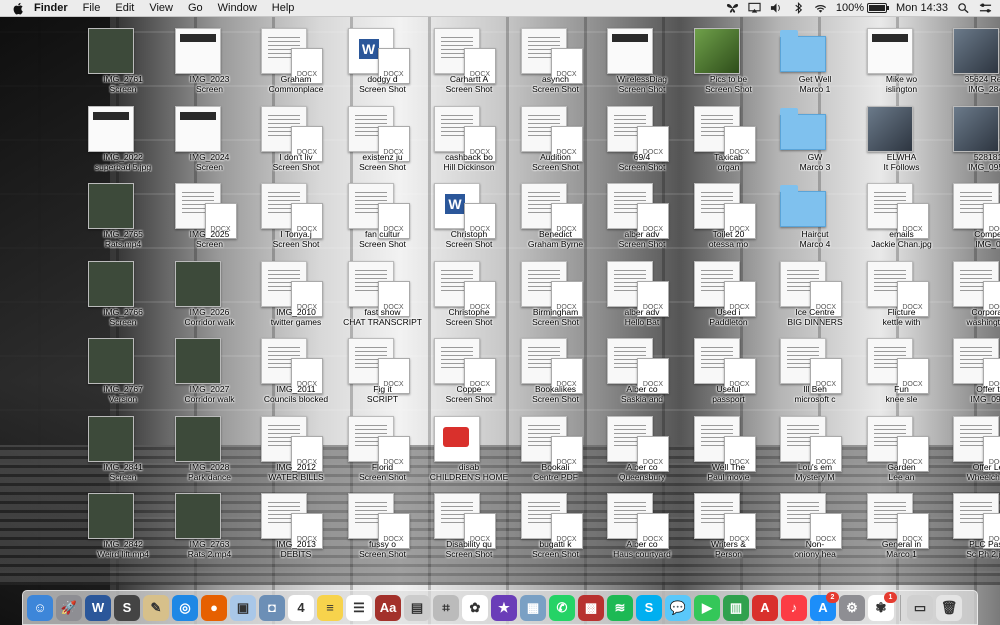 The image size is (1000, 625). I want to click on desktop-file-icon: DOCX alber adv Screen Shot, so click(642, 217).